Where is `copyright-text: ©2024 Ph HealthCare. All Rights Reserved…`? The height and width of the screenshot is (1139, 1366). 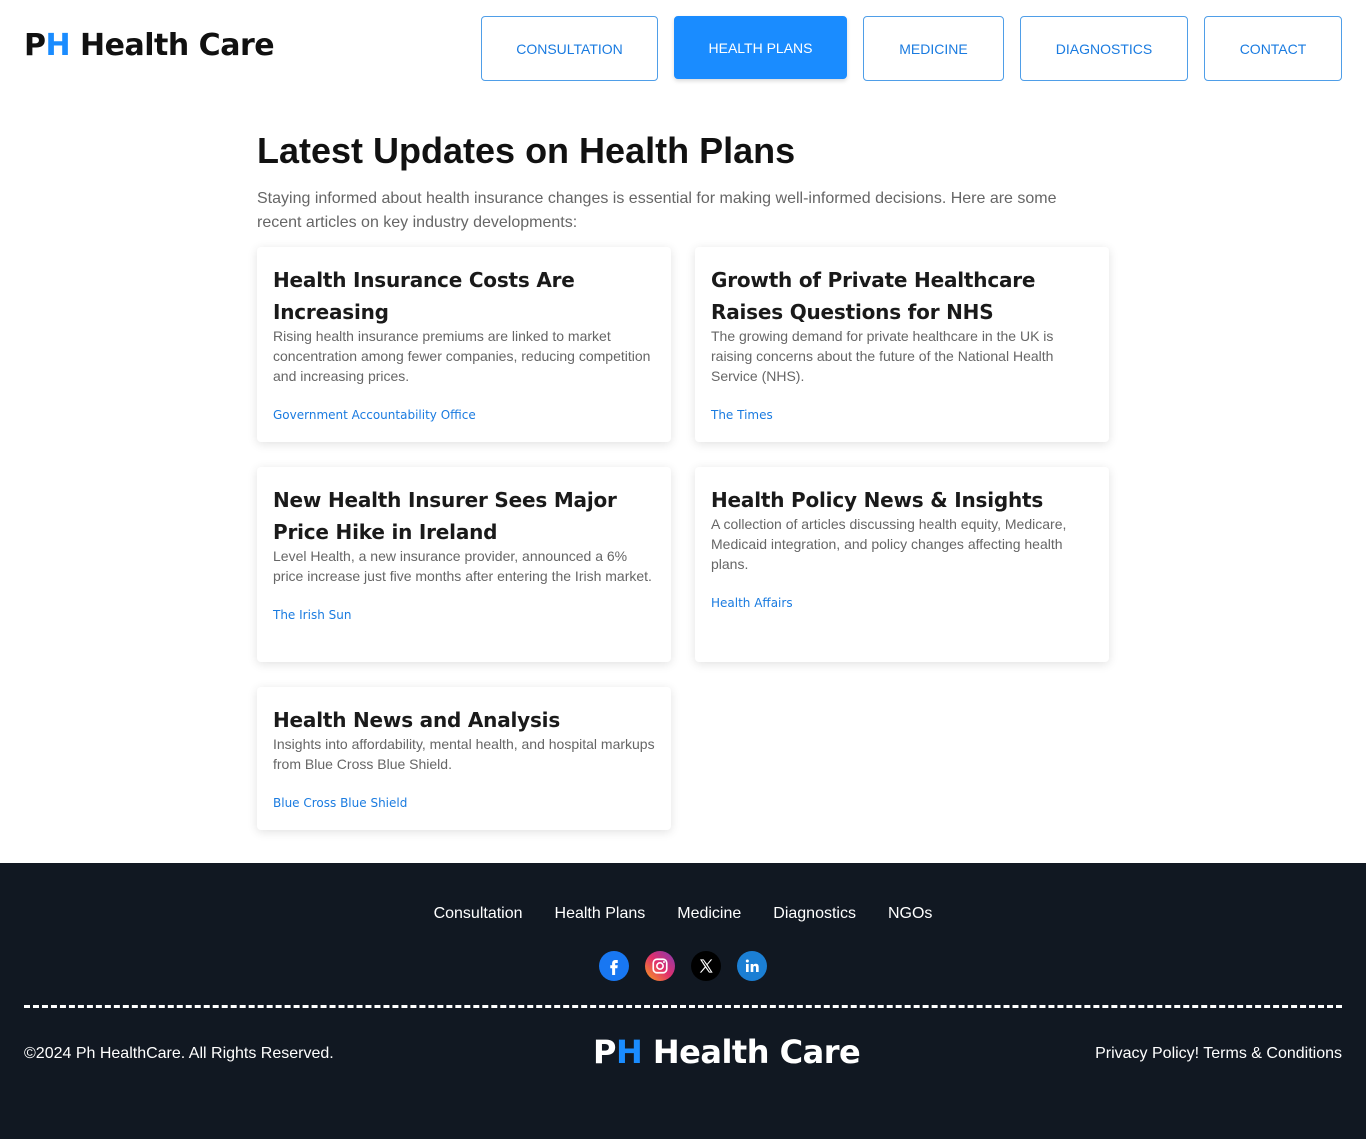
copyright-text: ©2024 Ph HealthCare. All Rights Reserved… is located at coordinates (179, 1053).